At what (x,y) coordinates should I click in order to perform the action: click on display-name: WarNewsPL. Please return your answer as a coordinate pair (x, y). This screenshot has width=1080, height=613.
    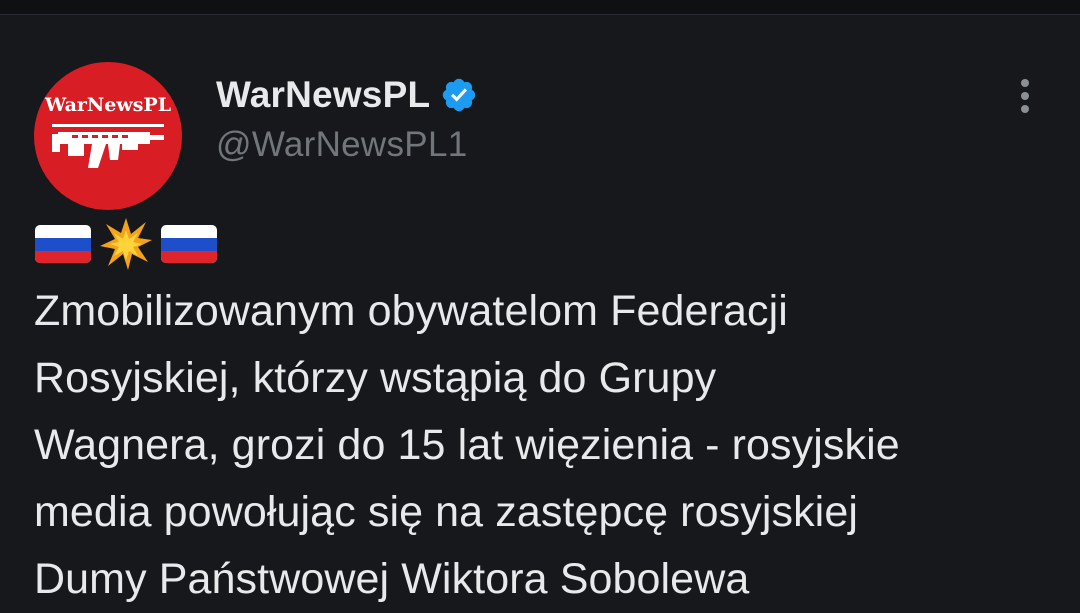
    Looking at the image, I should click on (323, 95).